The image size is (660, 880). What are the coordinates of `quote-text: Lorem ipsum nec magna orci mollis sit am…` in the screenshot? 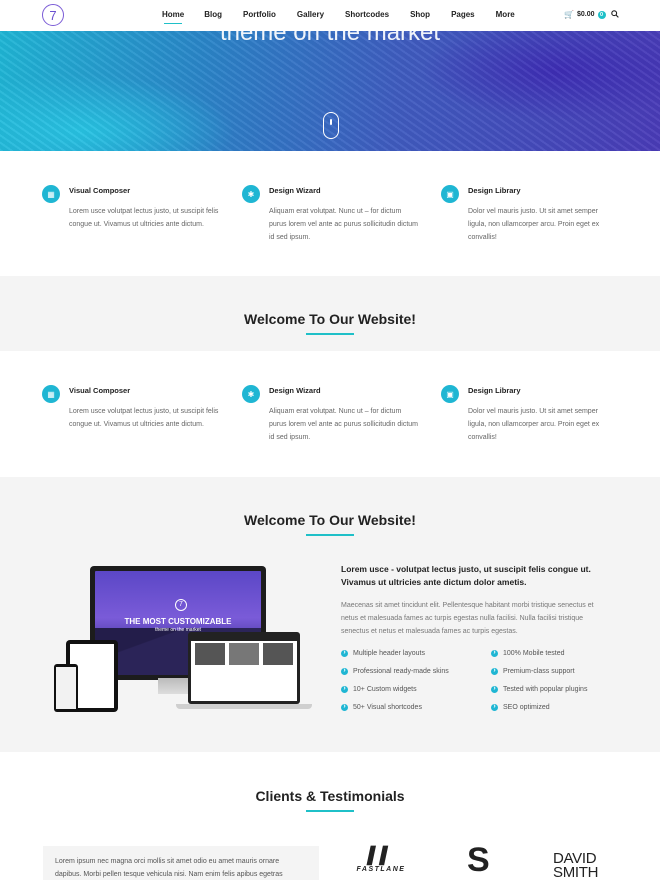 It's located at (169, 868).